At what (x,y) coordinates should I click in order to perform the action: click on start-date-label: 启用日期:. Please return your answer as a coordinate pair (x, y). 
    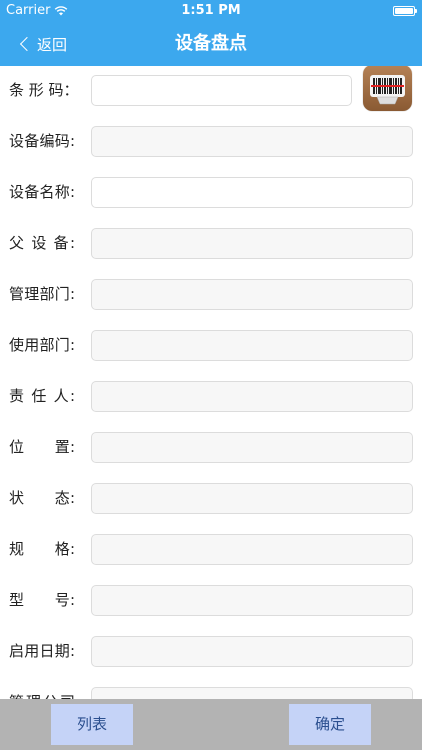
    Looking at the image, I should click on (42, 651).